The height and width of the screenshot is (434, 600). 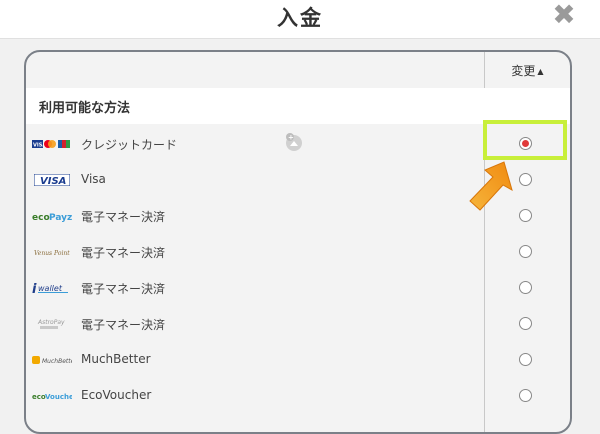 What do you see at coordinates (298, 106) in the screenshot?
I see `section-header: 利用可能な方法` at bounding box center [298, 106].